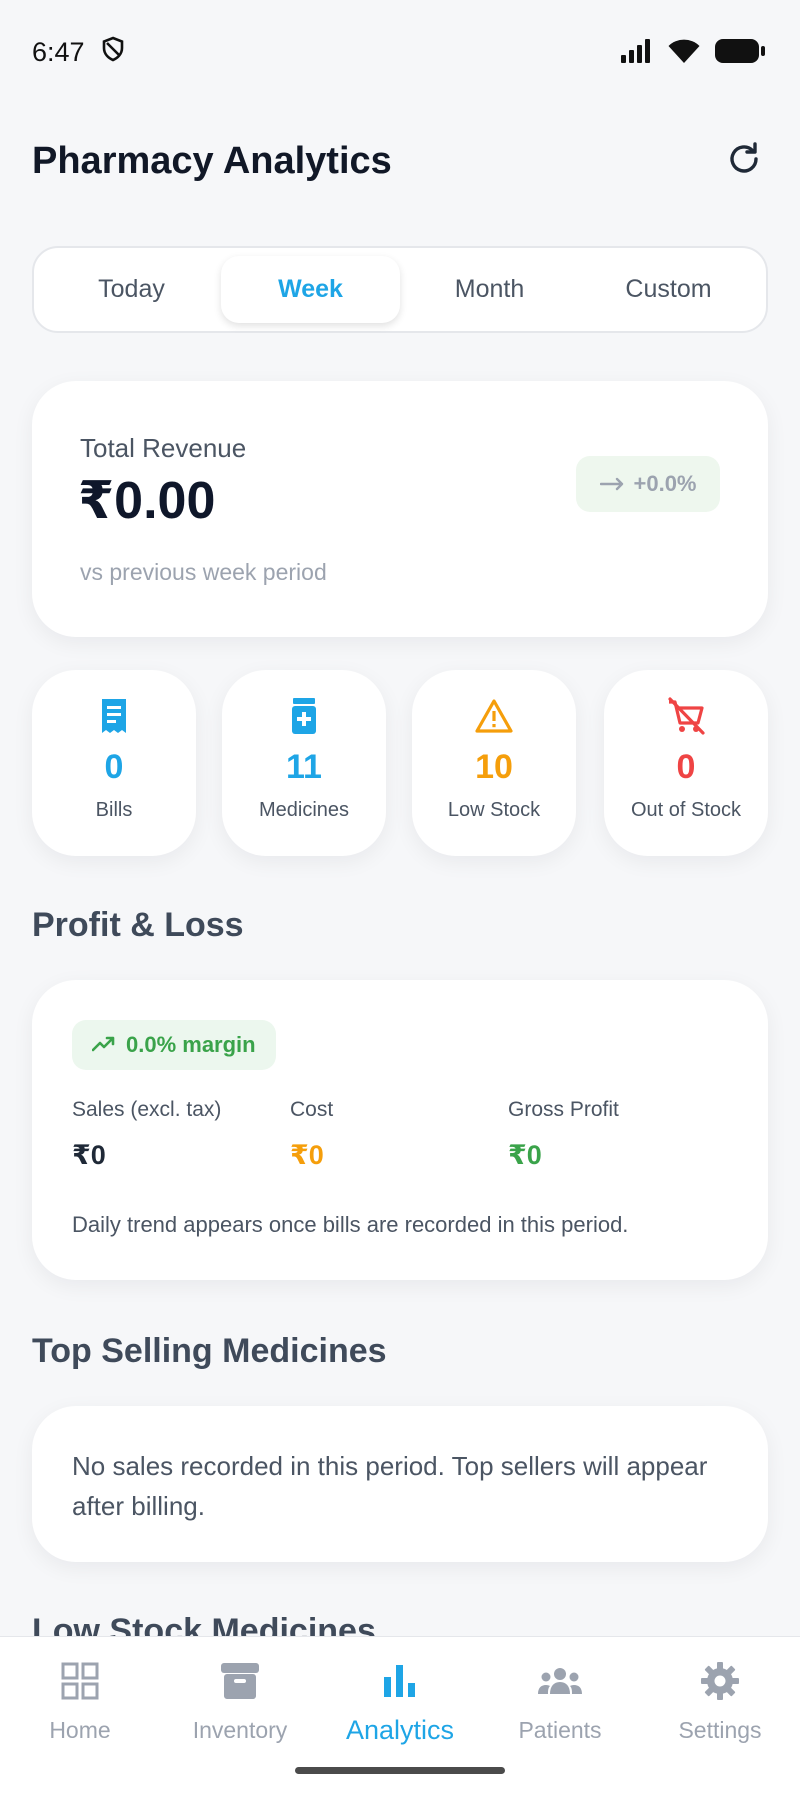  I want to click on wifi-icon, so click(684, 53).